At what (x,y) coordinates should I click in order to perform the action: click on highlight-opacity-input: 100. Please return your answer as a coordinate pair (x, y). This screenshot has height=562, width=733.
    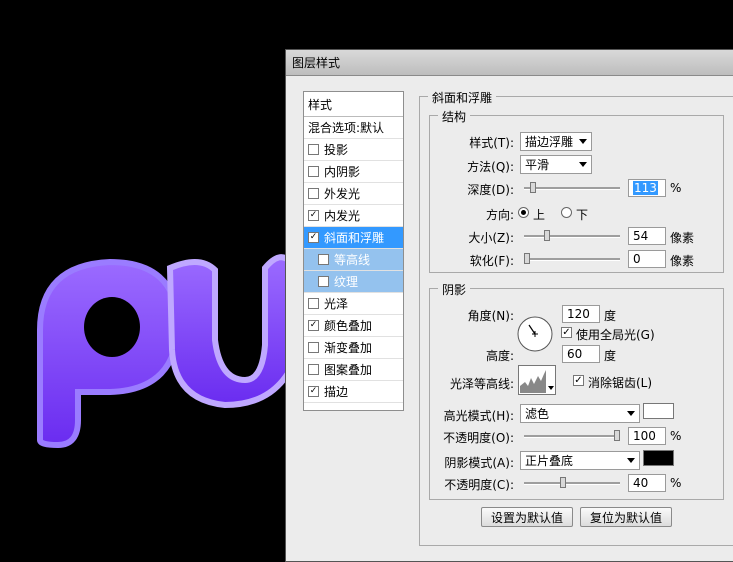
    Looking at the image, I should click on (647, 436).